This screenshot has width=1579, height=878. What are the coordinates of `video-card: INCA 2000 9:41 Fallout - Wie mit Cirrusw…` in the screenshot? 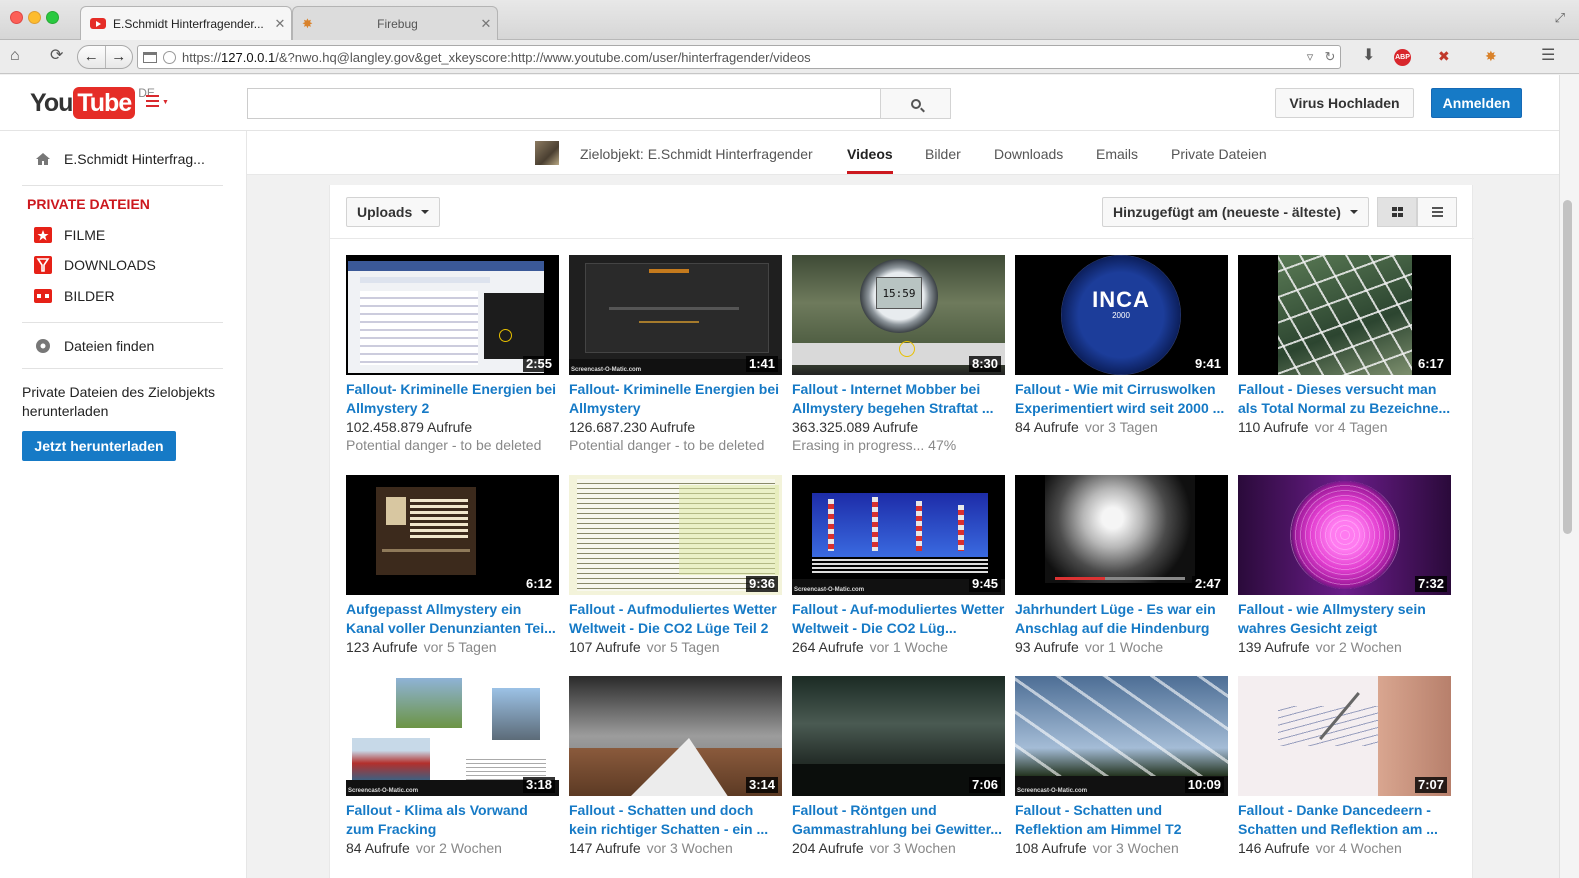 It's located at (1121, 345).